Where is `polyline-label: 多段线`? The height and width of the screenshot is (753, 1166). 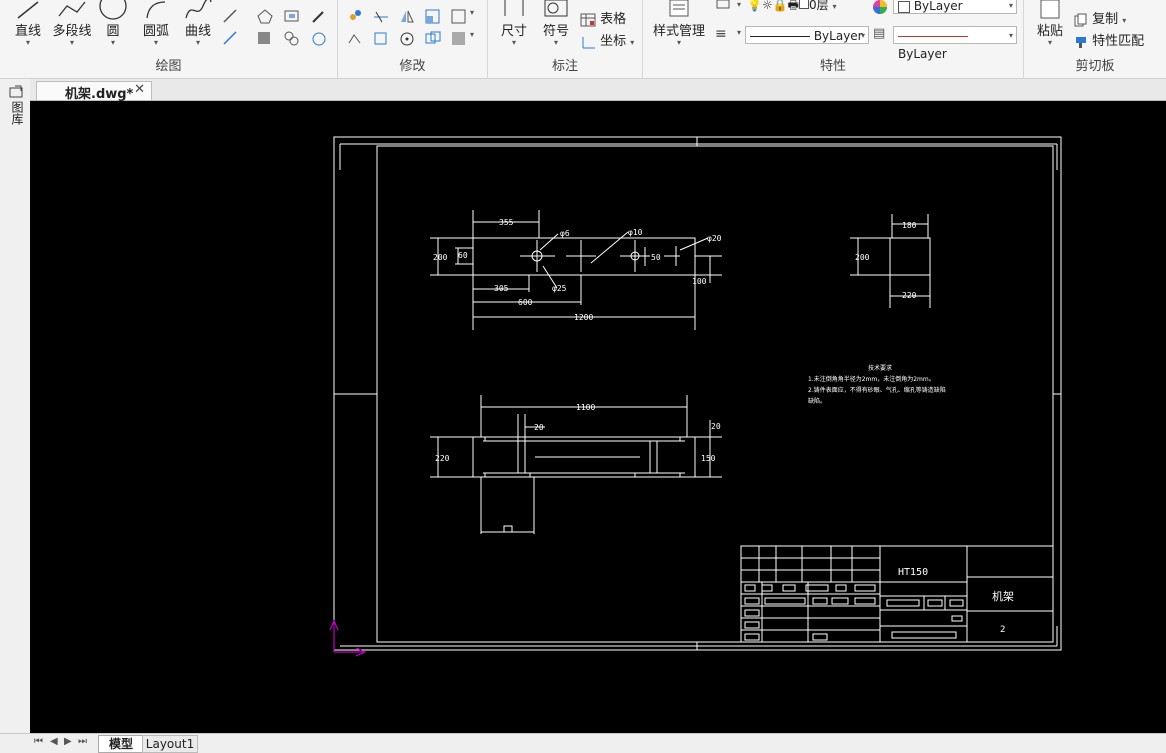 polyline-label: 多段线 is located at coordinates (72, 31).